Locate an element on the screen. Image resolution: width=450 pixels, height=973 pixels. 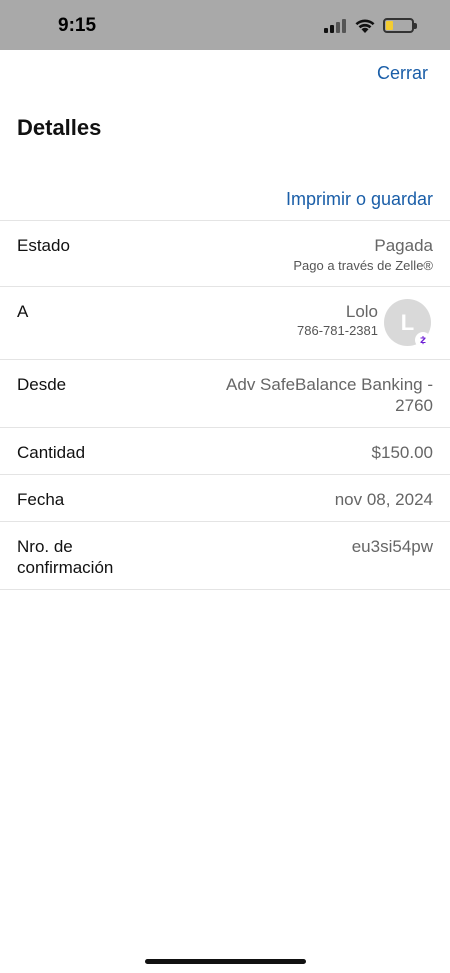
status-label: Estado is located at coordinates (43, 245).